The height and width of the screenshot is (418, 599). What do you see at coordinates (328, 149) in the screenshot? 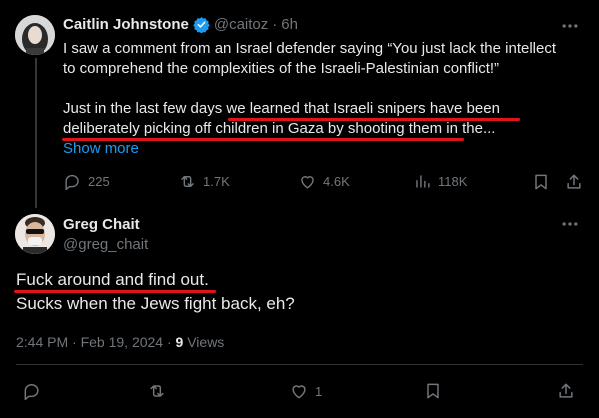
I see `show-more-link: Show more` at bounding box center [328, 149].